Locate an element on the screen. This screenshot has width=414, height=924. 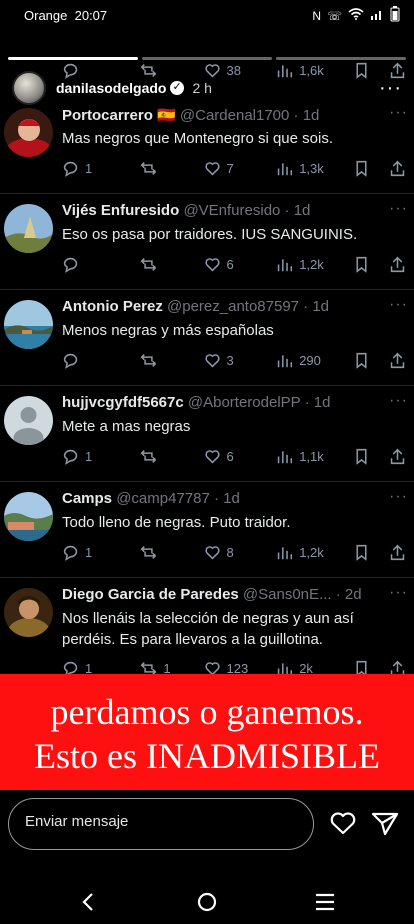
home-button is located at coordinates (207, 902).